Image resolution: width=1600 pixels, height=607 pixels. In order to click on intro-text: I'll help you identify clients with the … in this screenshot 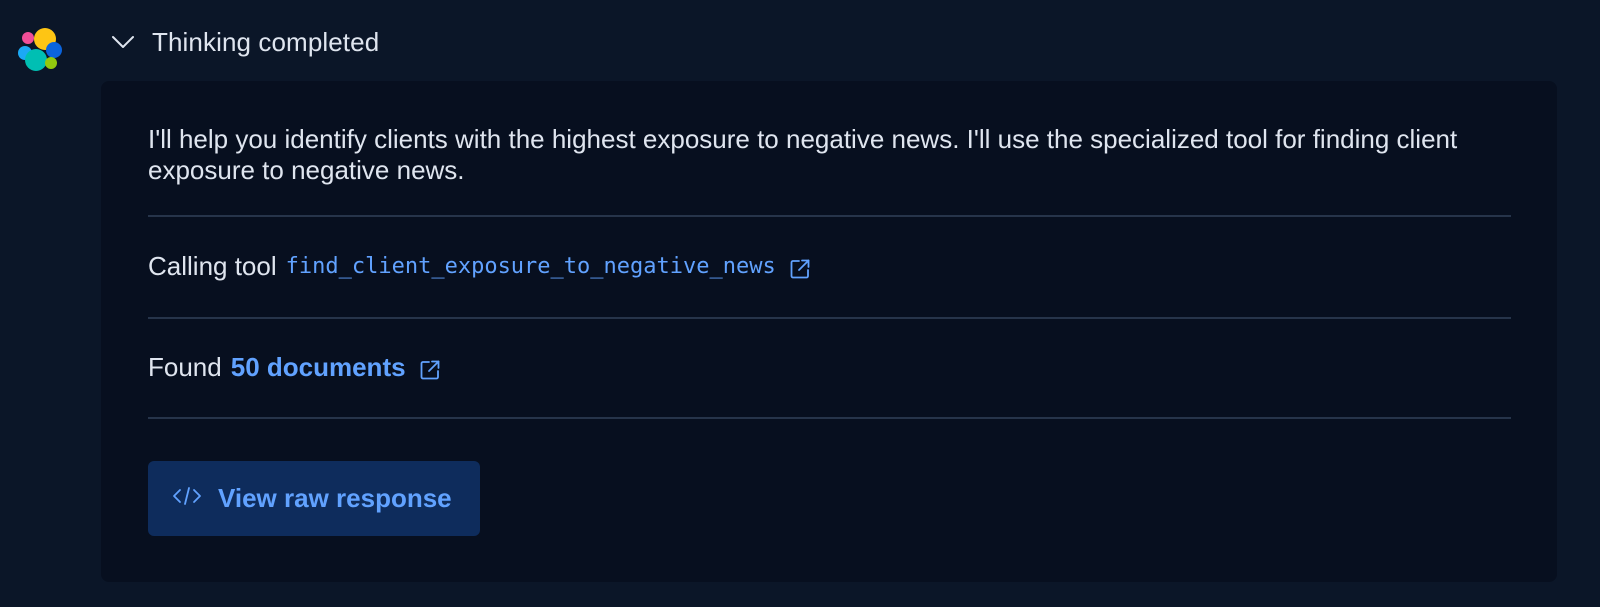, I will do `click(803, 154)`.